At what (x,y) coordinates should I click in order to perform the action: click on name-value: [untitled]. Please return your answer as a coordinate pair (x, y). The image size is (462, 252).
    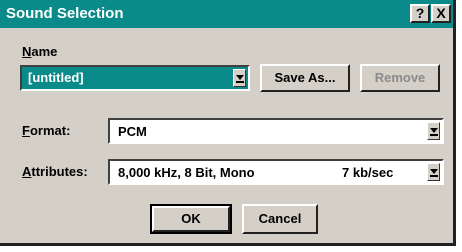
    Looking at the image, I should click on (56, 77).